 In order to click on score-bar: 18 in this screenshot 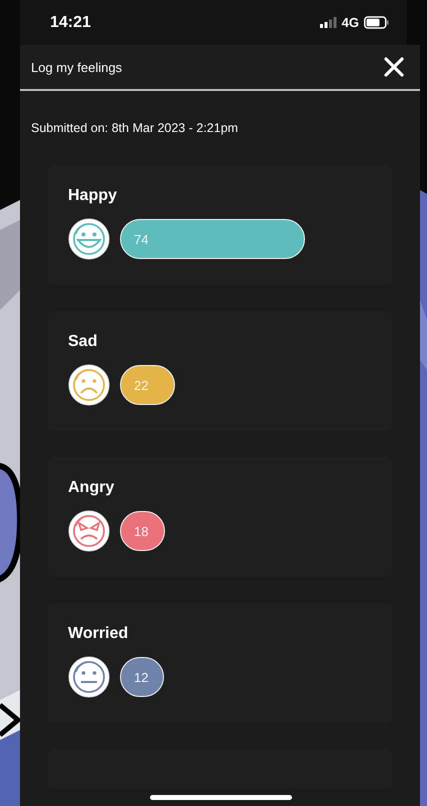, I will do `click(142, 531)`.